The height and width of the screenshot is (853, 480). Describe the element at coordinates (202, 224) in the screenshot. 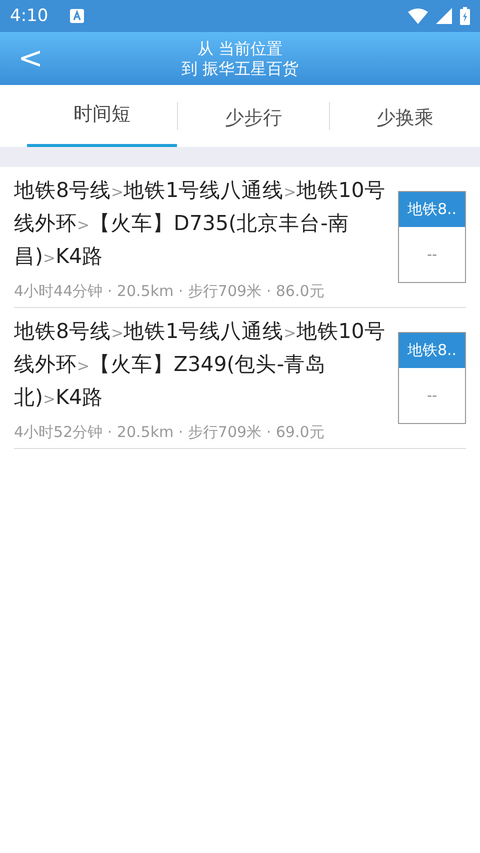

I see `route-path: 地铁8号线>地铁1号线八通线>地铁10号线外环>【火车】D735(北京丰台-南昌)>K4路` at that location.